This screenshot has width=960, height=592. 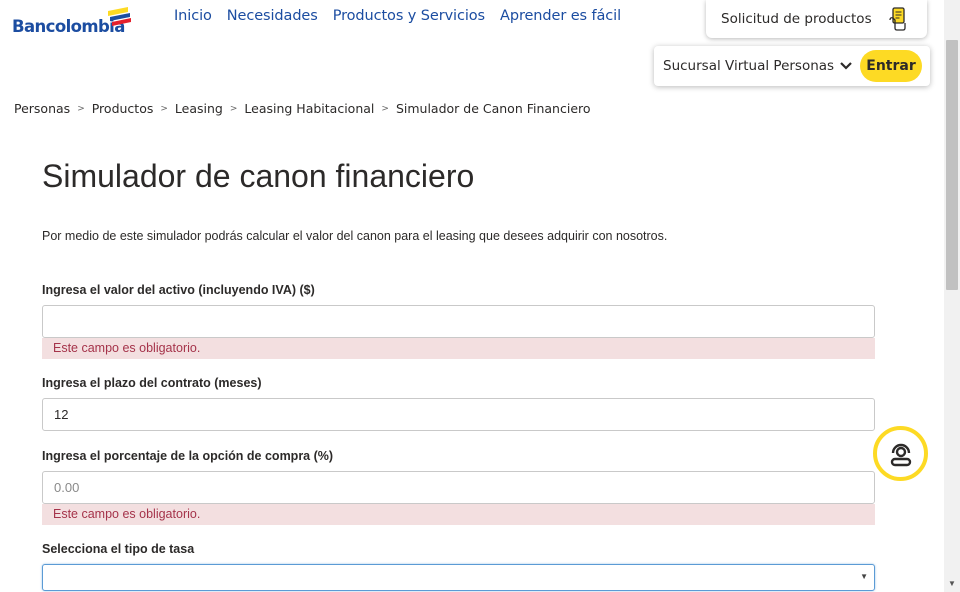 What do you see at coordinates (458, 487) in the screenshot?
I see `opcion-compra-input` at bounding box center [458, 487].